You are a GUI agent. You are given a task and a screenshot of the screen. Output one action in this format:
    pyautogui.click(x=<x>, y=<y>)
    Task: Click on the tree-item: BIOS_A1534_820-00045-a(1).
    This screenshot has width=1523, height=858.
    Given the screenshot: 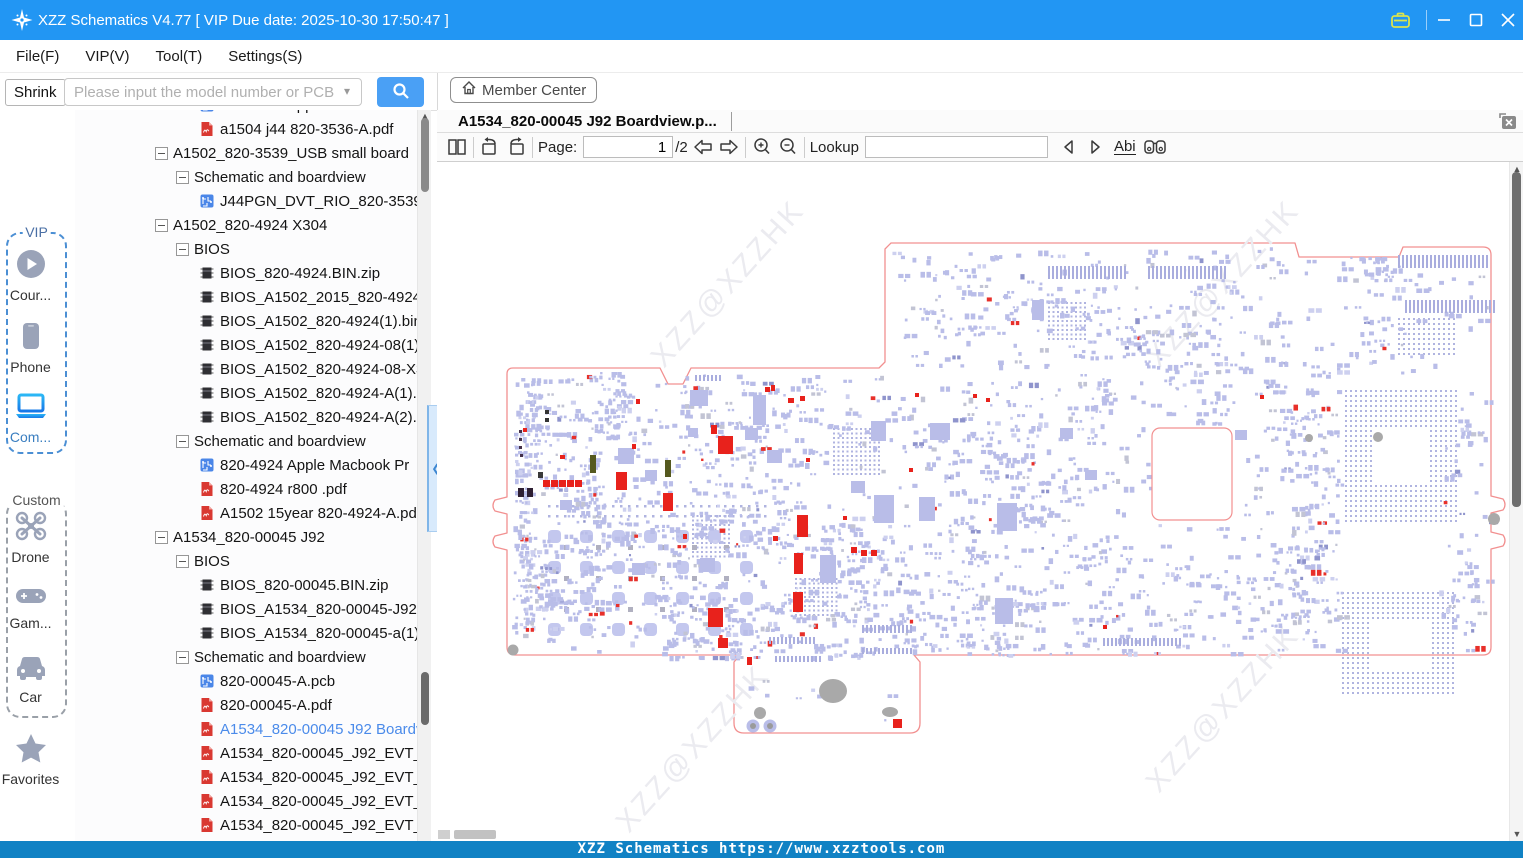 What is the action you would take?
    pyautogui.click(x=246, y=633)
    